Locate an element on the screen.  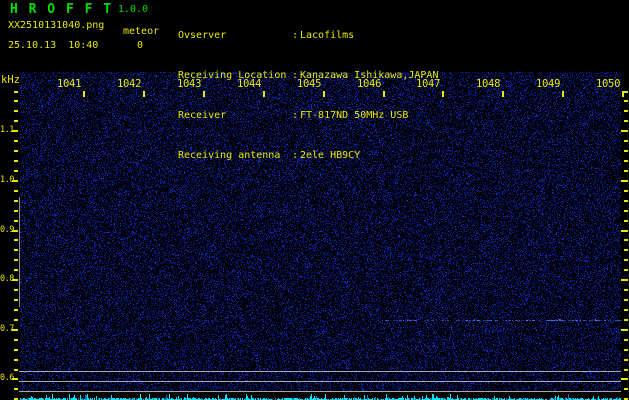
app-title: H R O F F T is located at coordinates (61, 9).